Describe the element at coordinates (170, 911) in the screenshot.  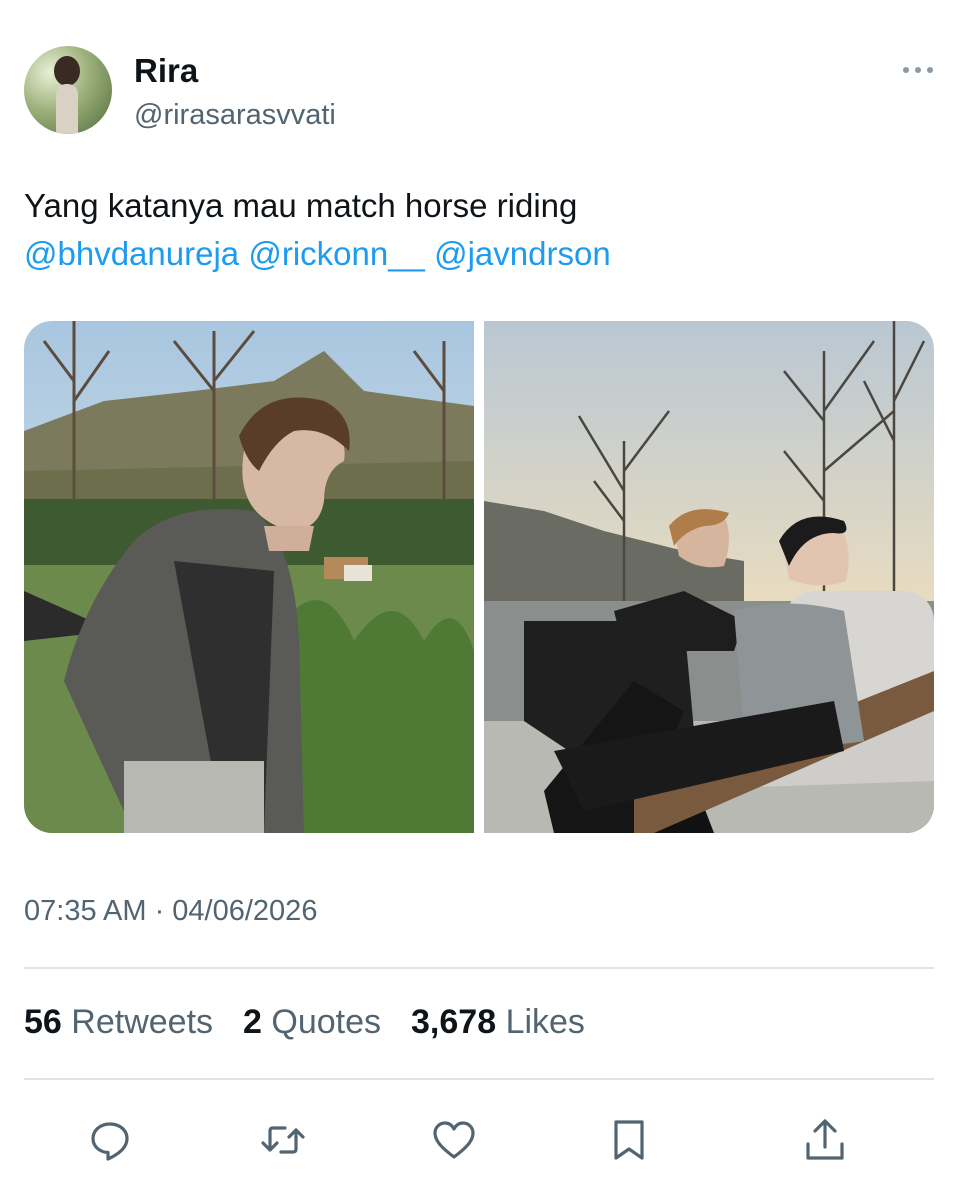
I see `tweet-timestamp: 07:35 AM · 04/06/2026` at that location.